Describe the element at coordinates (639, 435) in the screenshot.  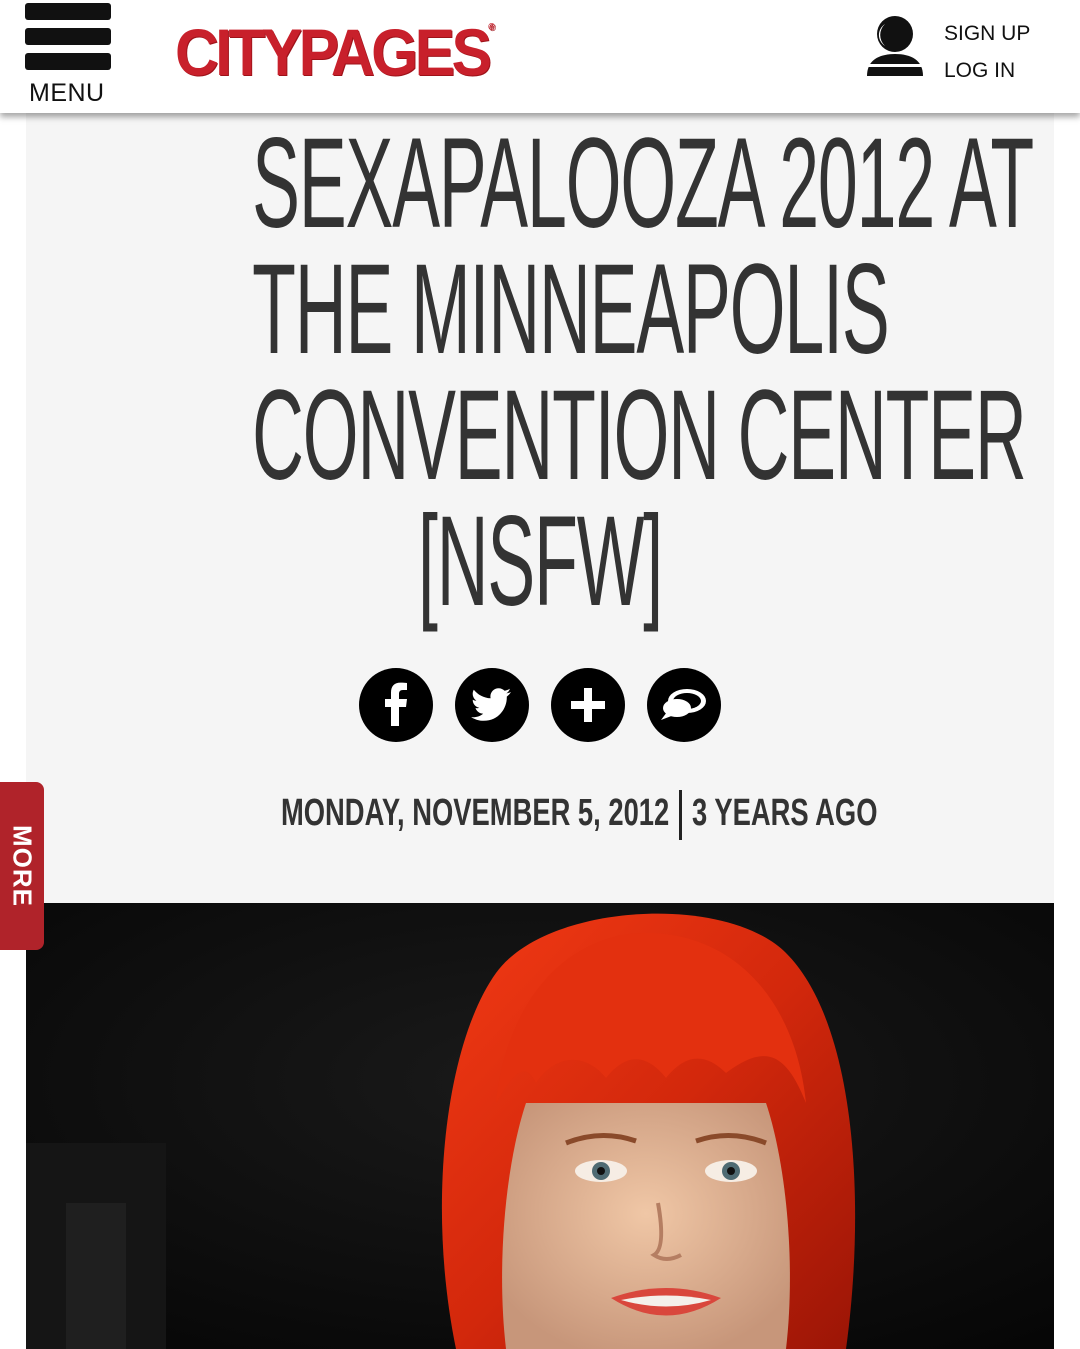
I see `headline-line: CONVENTION CENTER` at that location.